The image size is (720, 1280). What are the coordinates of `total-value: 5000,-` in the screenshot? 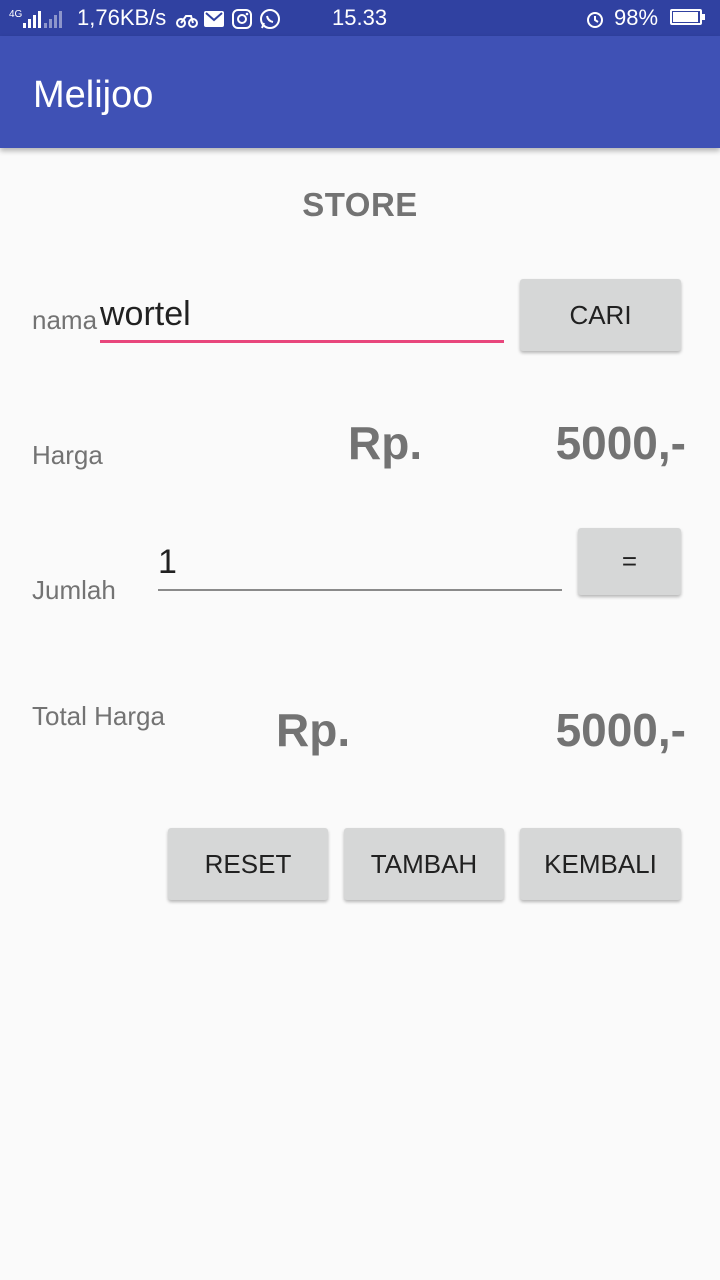 It's located at (620, 730).